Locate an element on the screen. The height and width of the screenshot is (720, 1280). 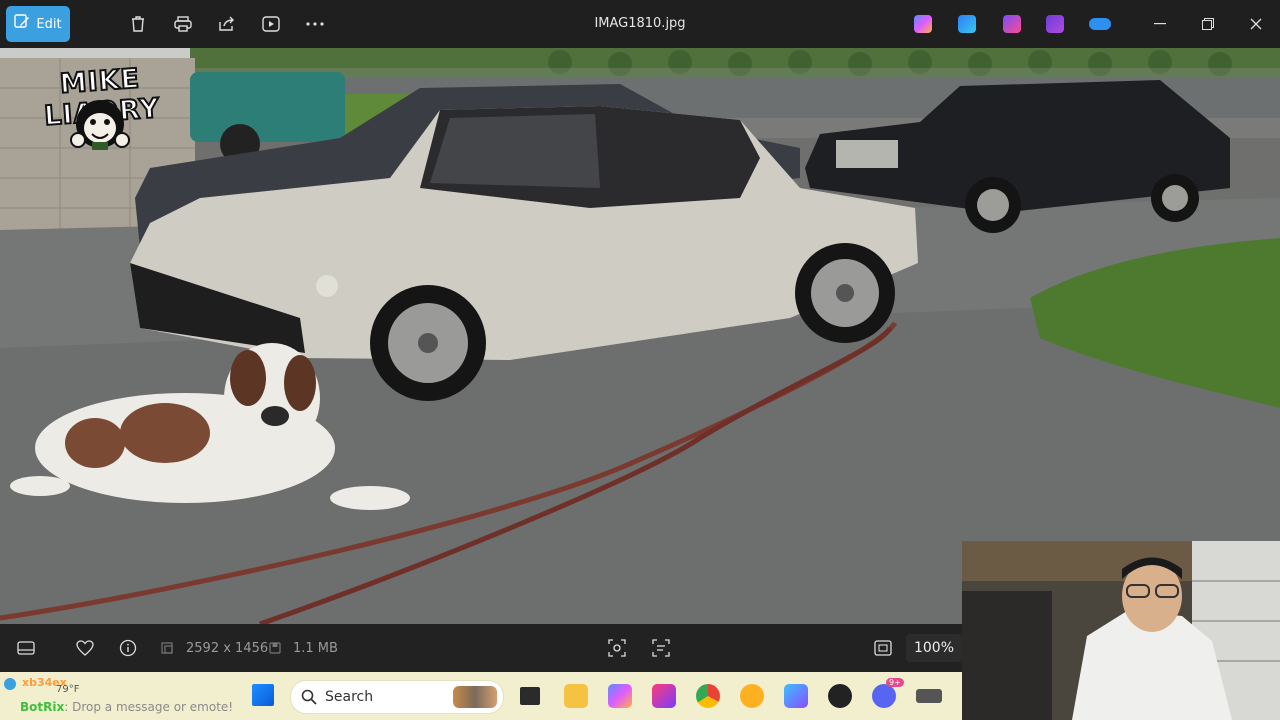
search-highlight-icon is located at coordinates (475, 697).